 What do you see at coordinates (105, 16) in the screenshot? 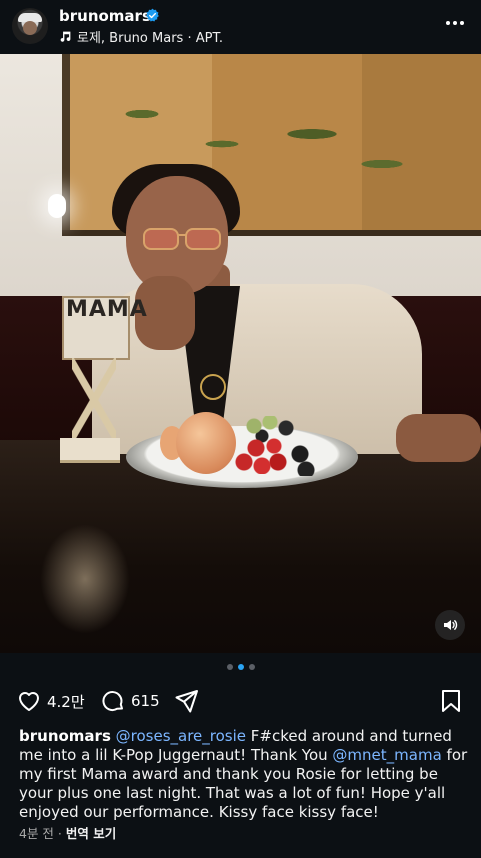
I see `username: brunomars` at bounding box center [105, 16].